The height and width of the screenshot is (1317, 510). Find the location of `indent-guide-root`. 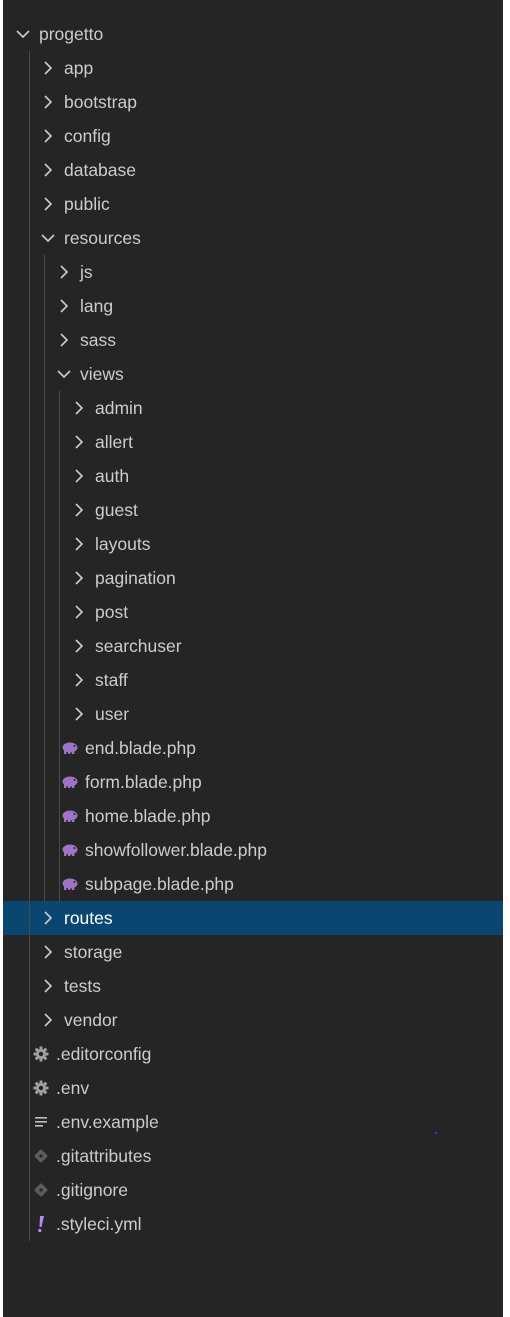

indent-guide-root is located at coordinates (29, 646).